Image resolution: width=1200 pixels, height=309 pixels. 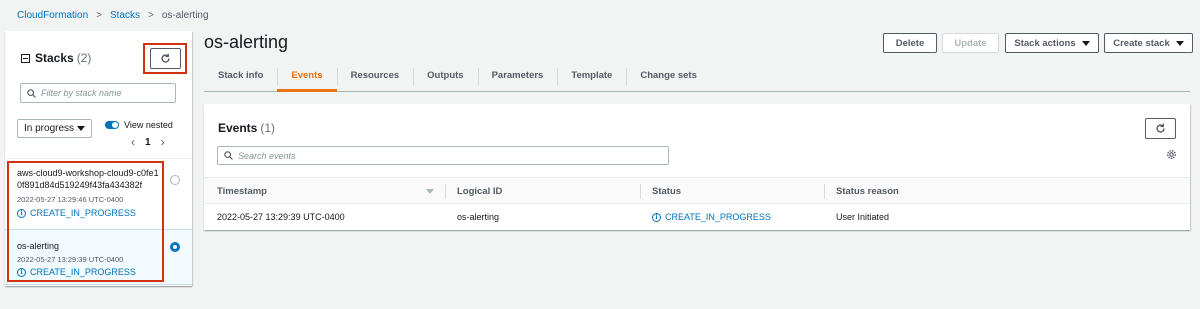 I want to click on toggle-switch, so click(x=112, y=125).